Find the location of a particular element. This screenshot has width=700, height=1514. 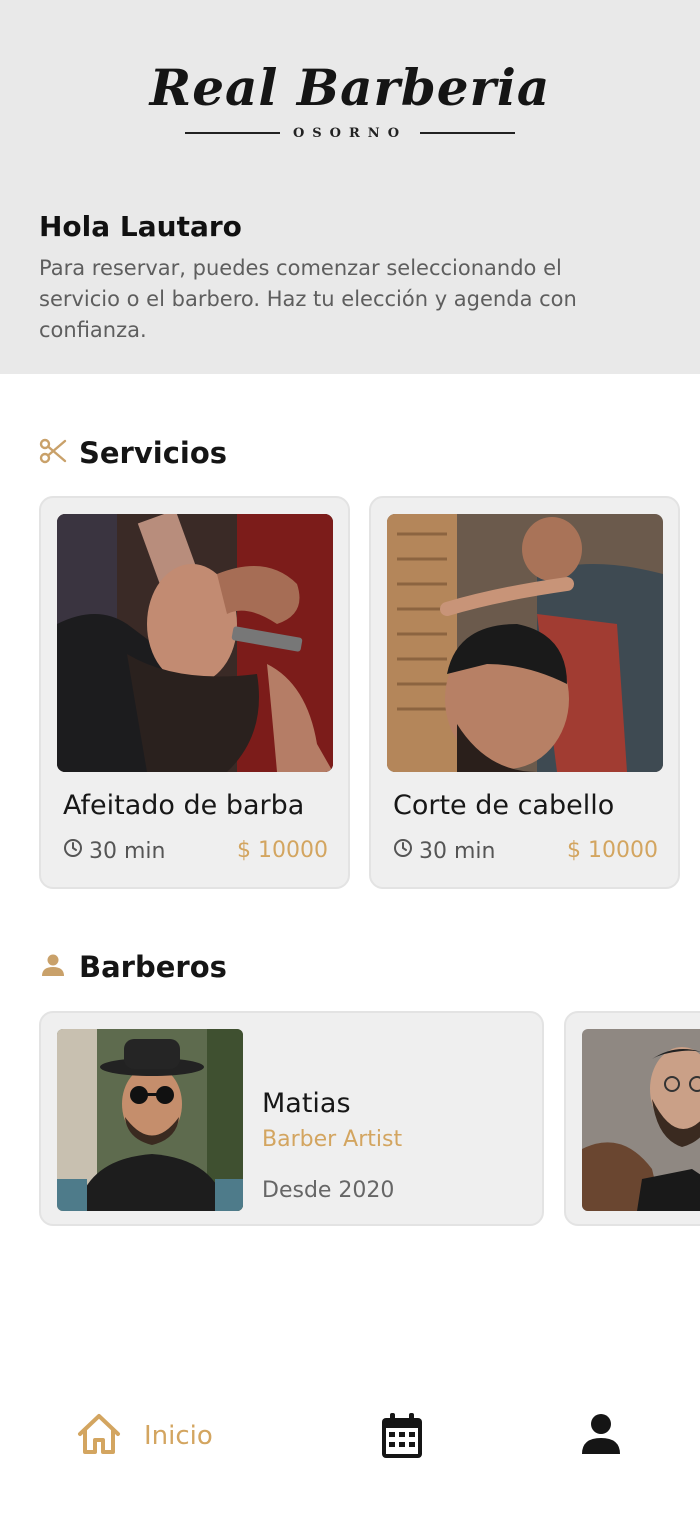

service-card: Corte de cabello 30 min $ 10000 is located at coordinates (524, 692).